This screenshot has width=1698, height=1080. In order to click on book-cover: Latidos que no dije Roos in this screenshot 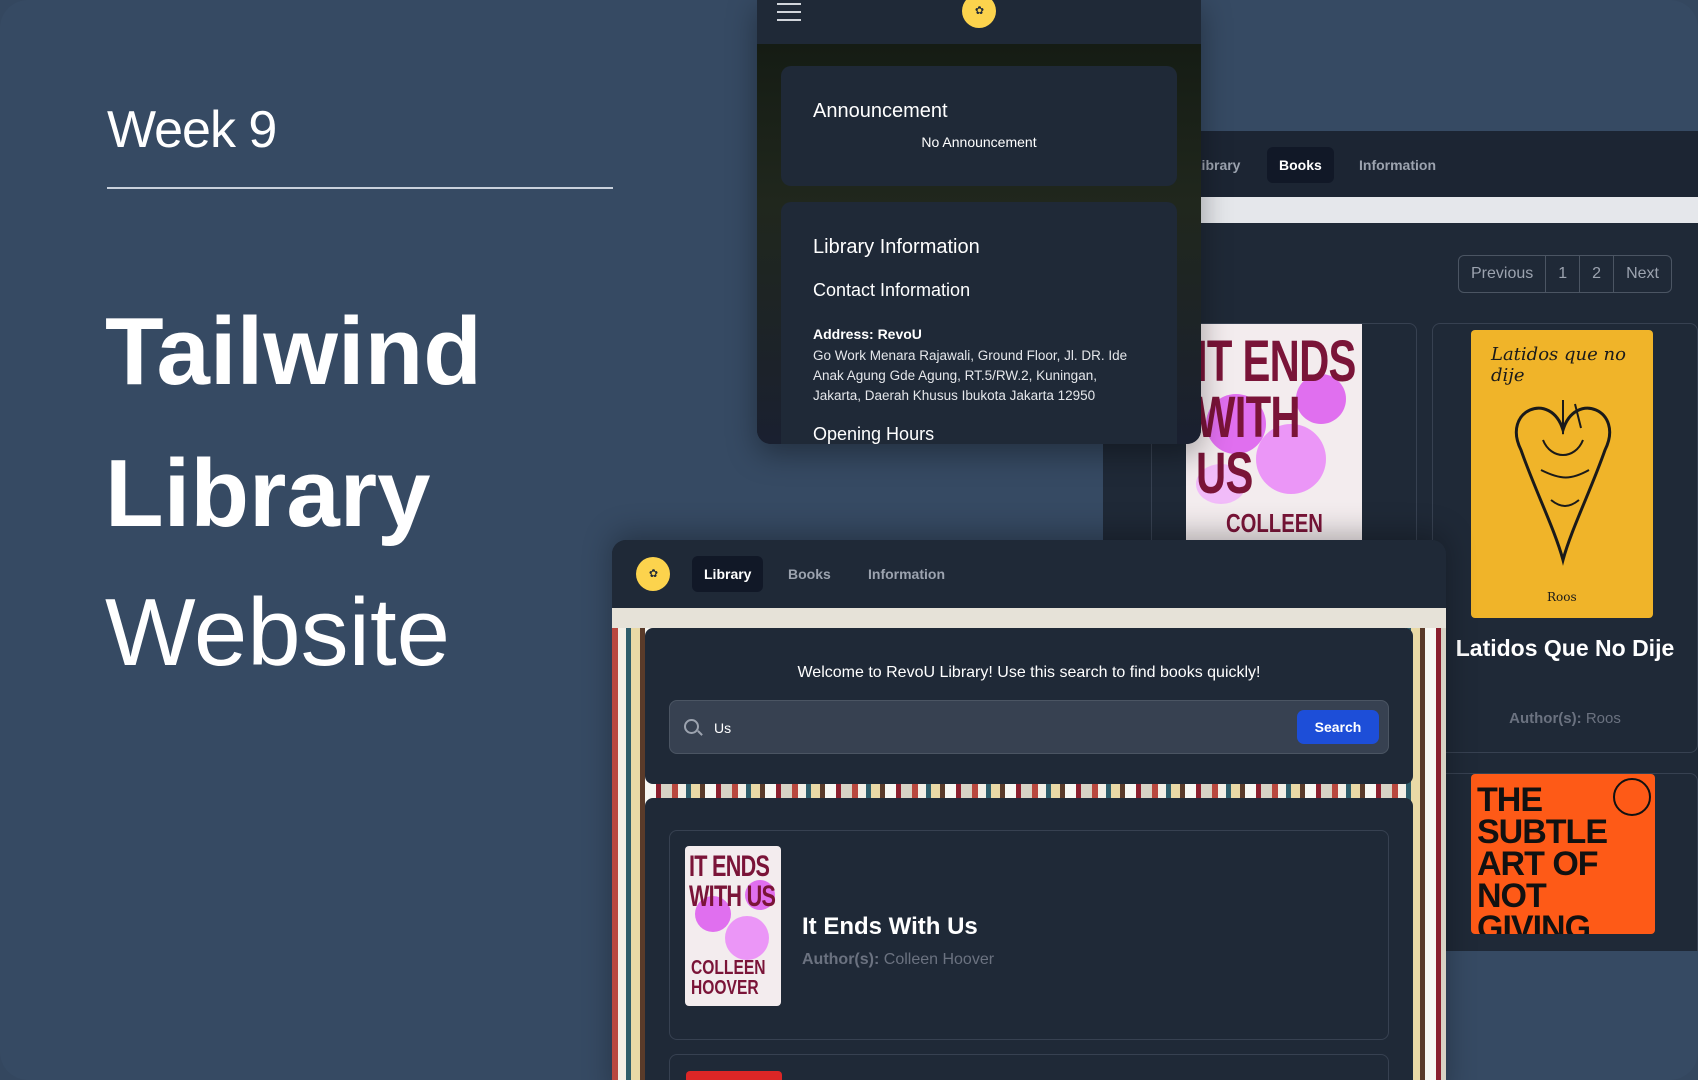, I will do `click(1562, 474)`.